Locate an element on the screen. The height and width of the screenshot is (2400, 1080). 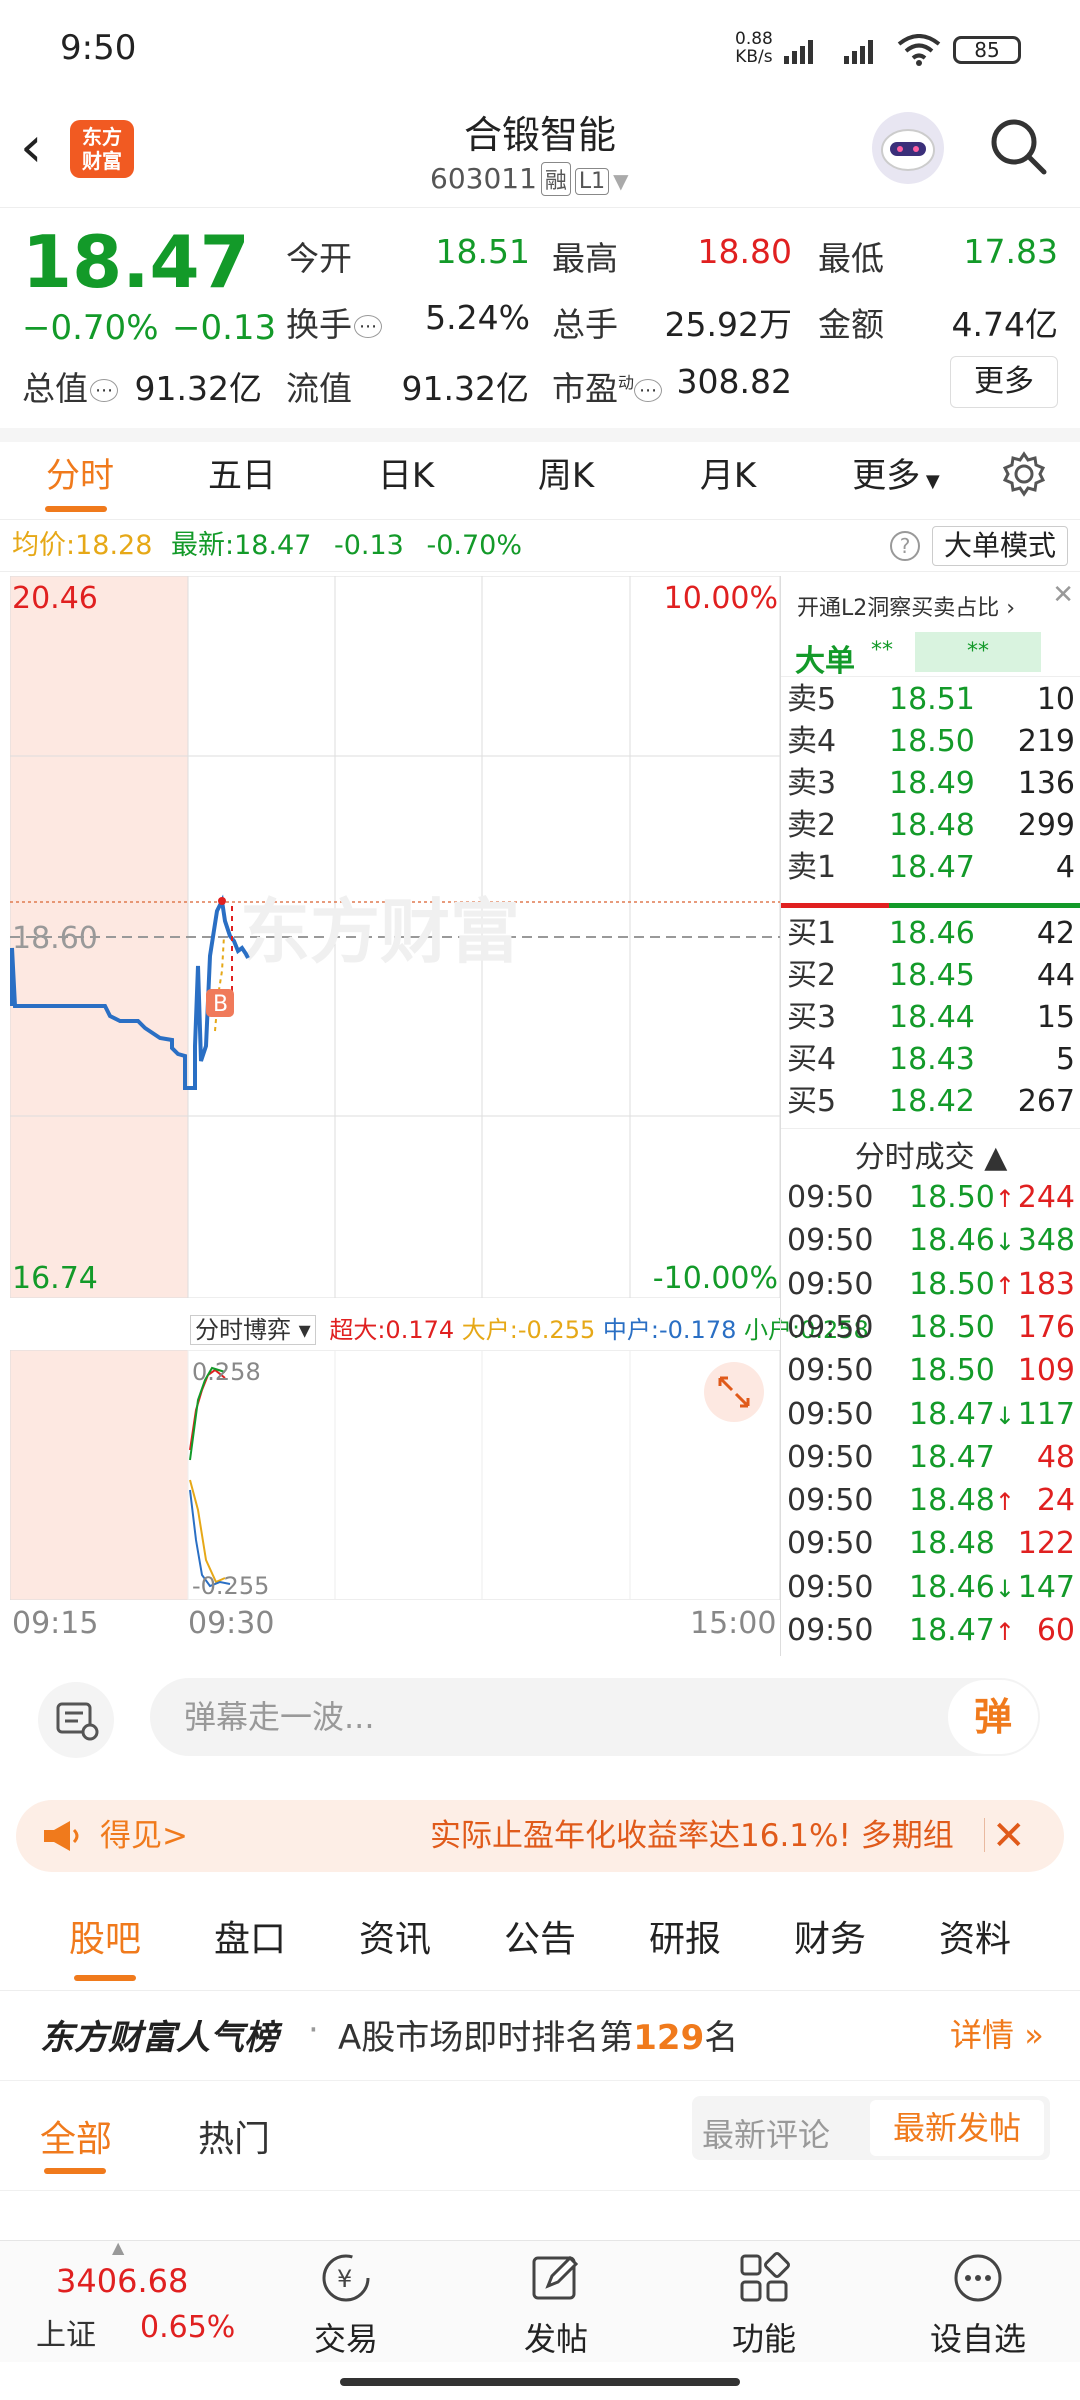
danmu-settings-icon is located at coordinates (76, 1720).